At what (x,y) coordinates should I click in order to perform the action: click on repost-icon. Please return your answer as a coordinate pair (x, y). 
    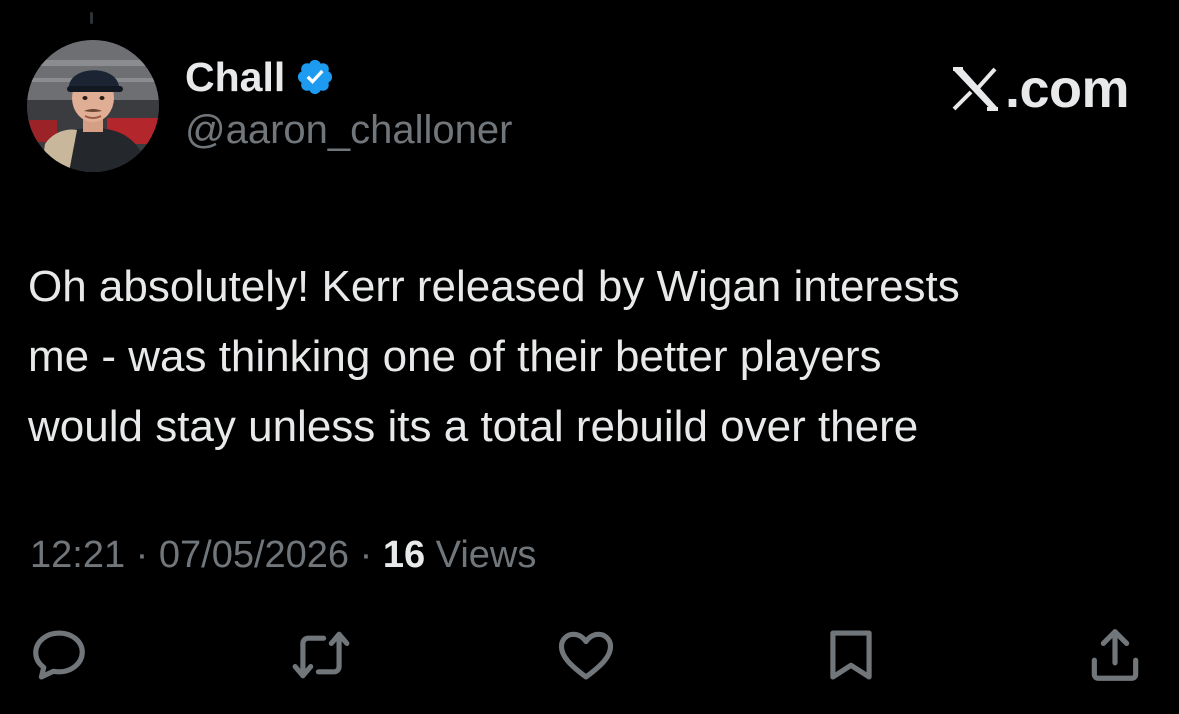
    Looking at the image, I should click on (321, 655).